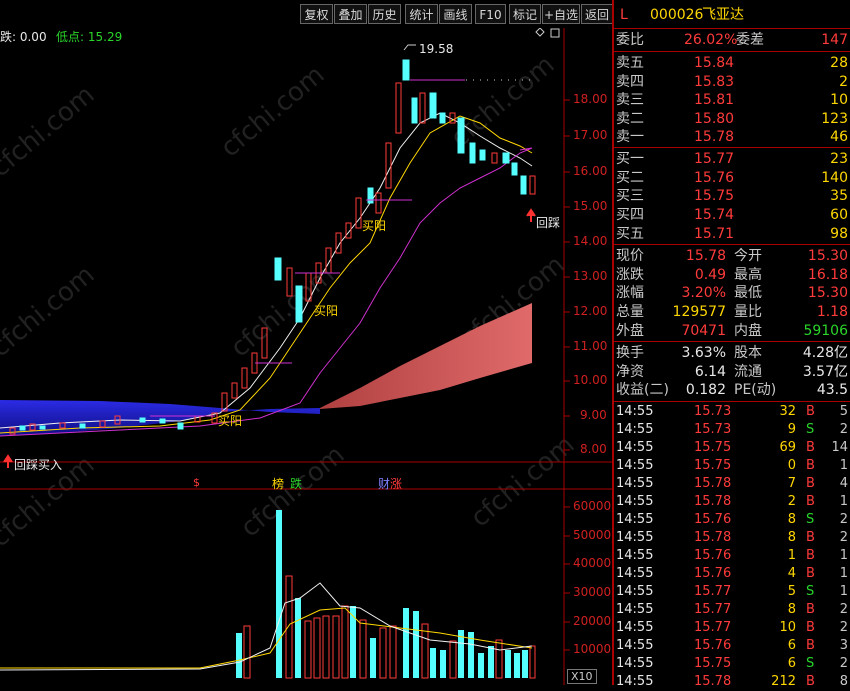  I want to click on tick-row: 14:55 15.75 0 B 1, so click(732, 466).